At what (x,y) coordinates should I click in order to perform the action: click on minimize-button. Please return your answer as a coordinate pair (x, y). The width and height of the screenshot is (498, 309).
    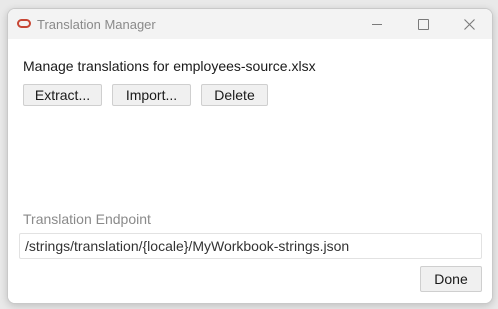
    Looking at the image, I should click on (377, 24).